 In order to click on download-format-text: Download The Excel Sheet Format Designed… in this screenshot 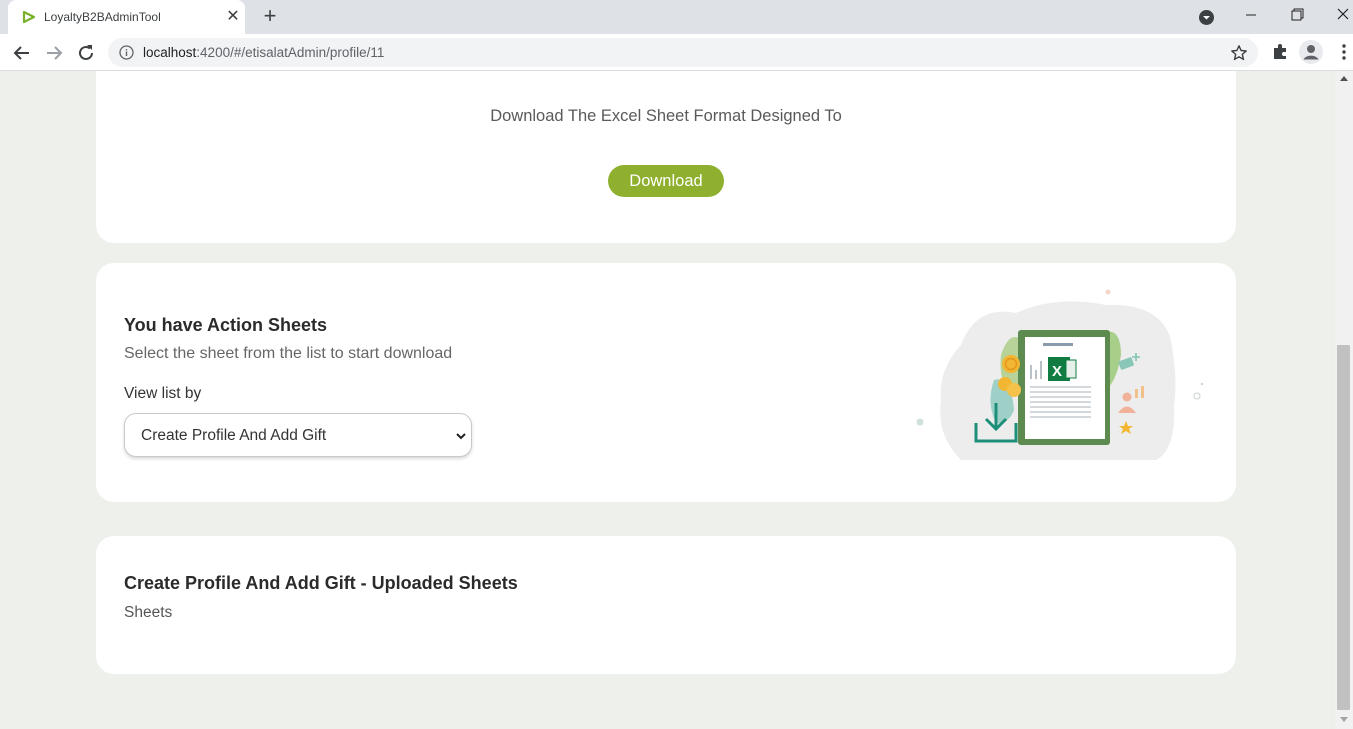, I will do `click(666, 116)`.